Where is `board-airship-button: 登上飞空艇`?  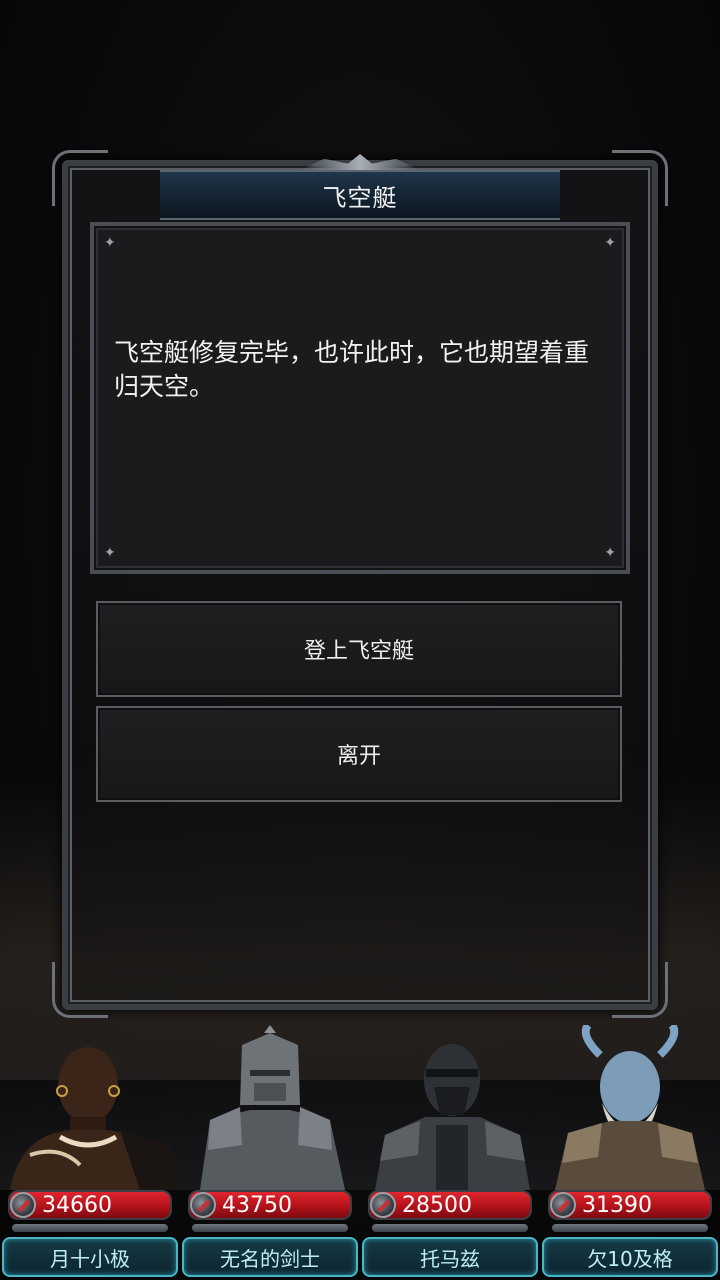
board-airship-button: 登上飞空艇 is located at coordinates (359, 649).